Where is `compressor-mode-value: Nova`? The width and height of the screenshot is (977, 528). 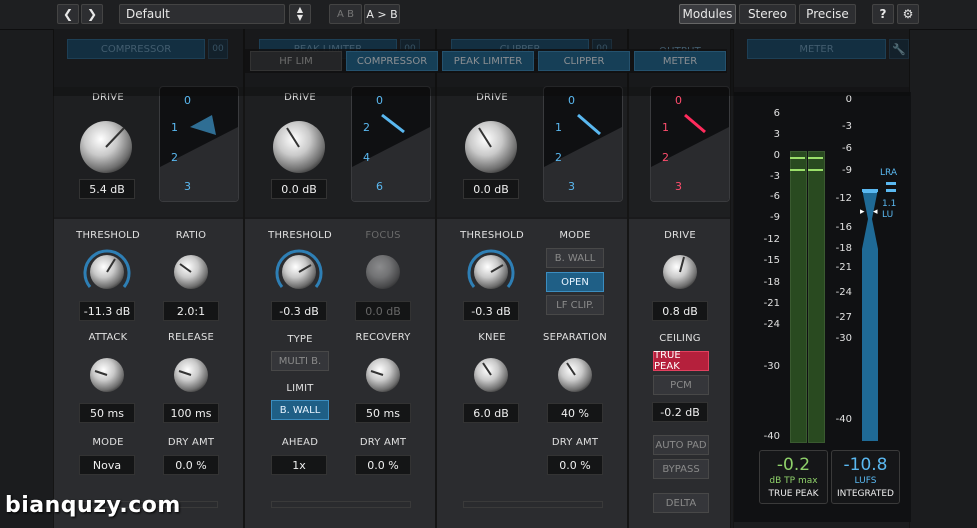 compressor-mode-value: Nova is located at coordinates (107, 465).